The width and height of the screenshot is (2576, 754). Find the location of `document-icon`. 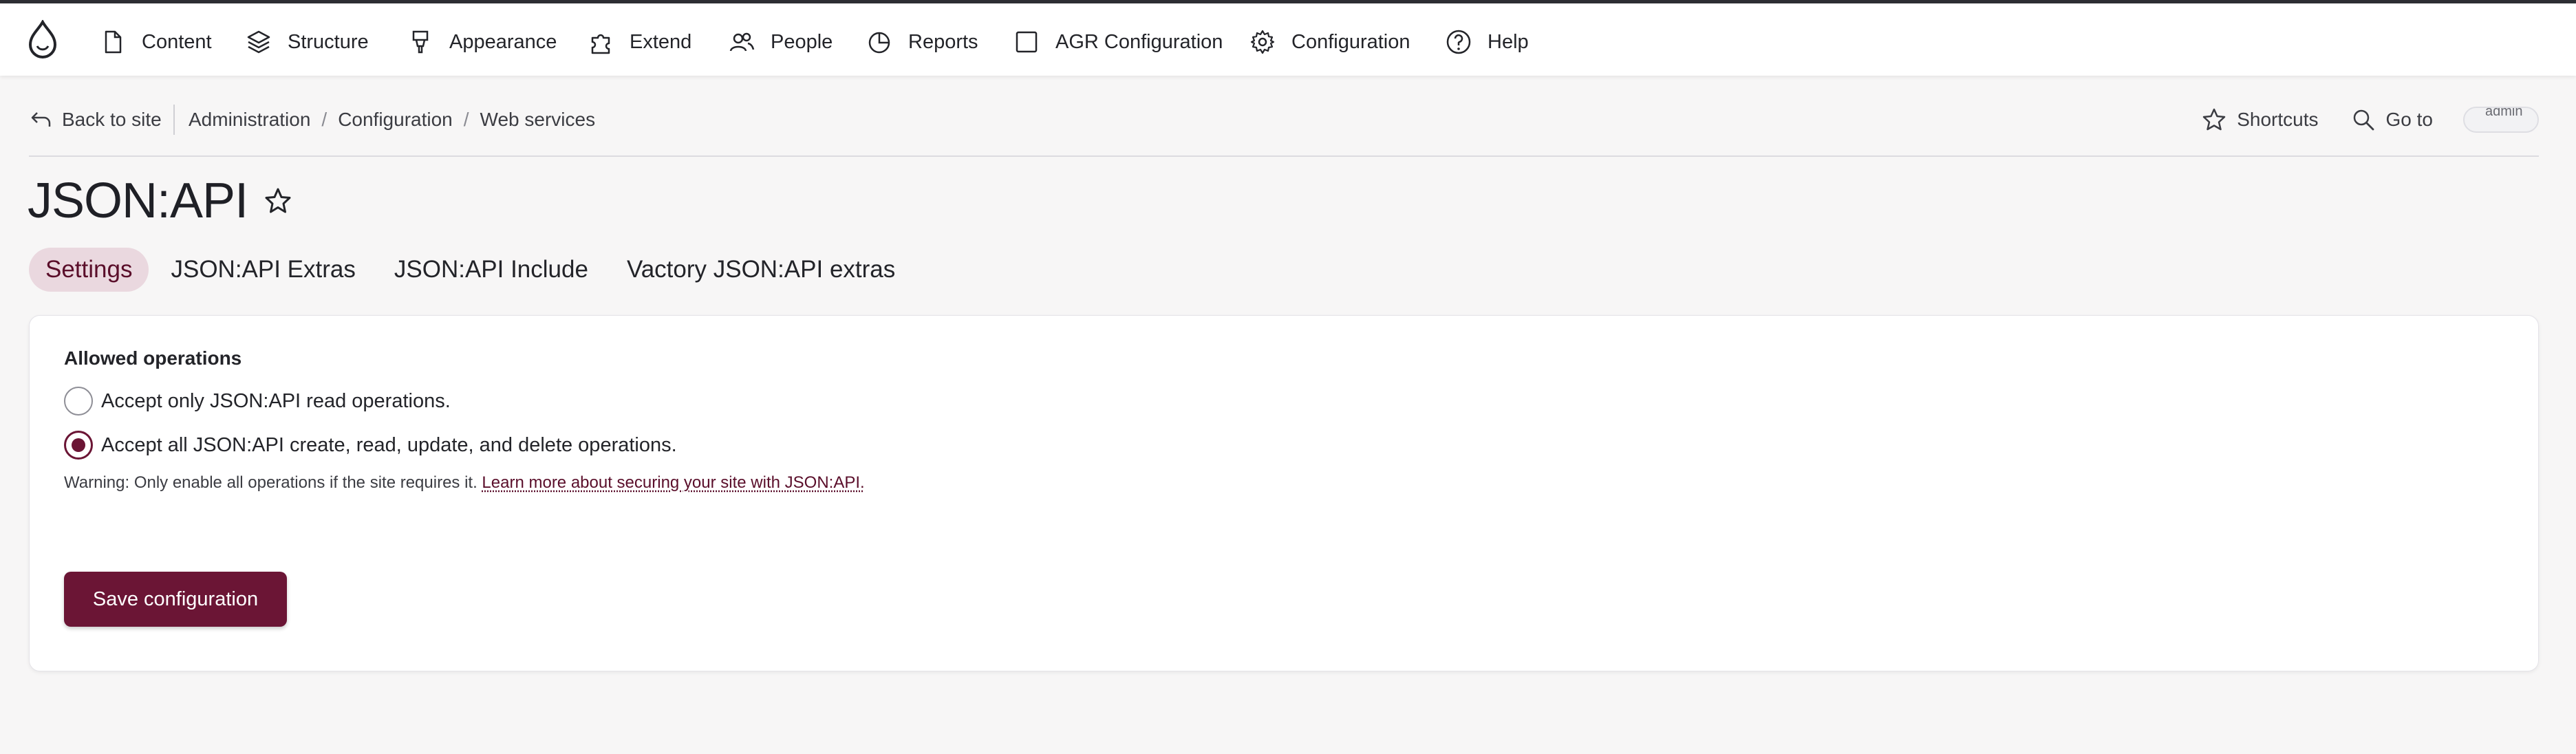

document-icon is located at coordinates (114, 42).